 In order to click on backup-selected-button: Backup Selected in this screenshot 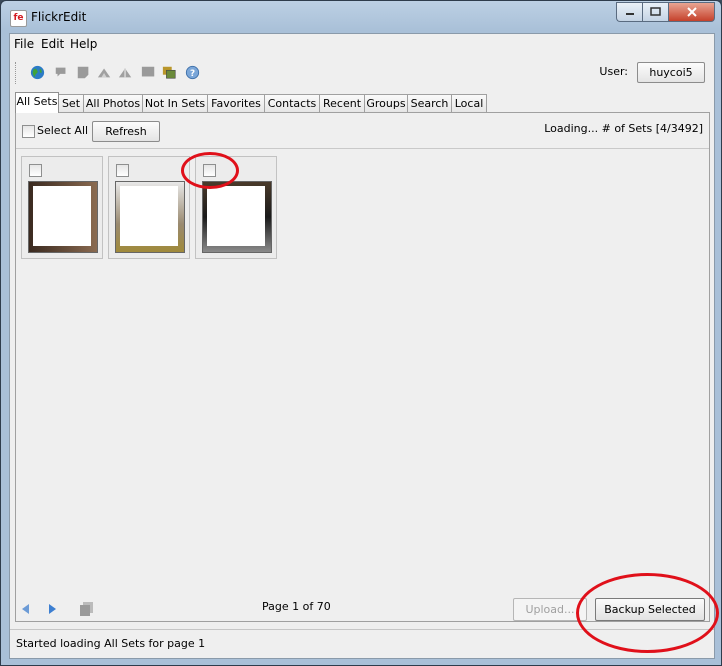, I will do `click(650, 609)`.